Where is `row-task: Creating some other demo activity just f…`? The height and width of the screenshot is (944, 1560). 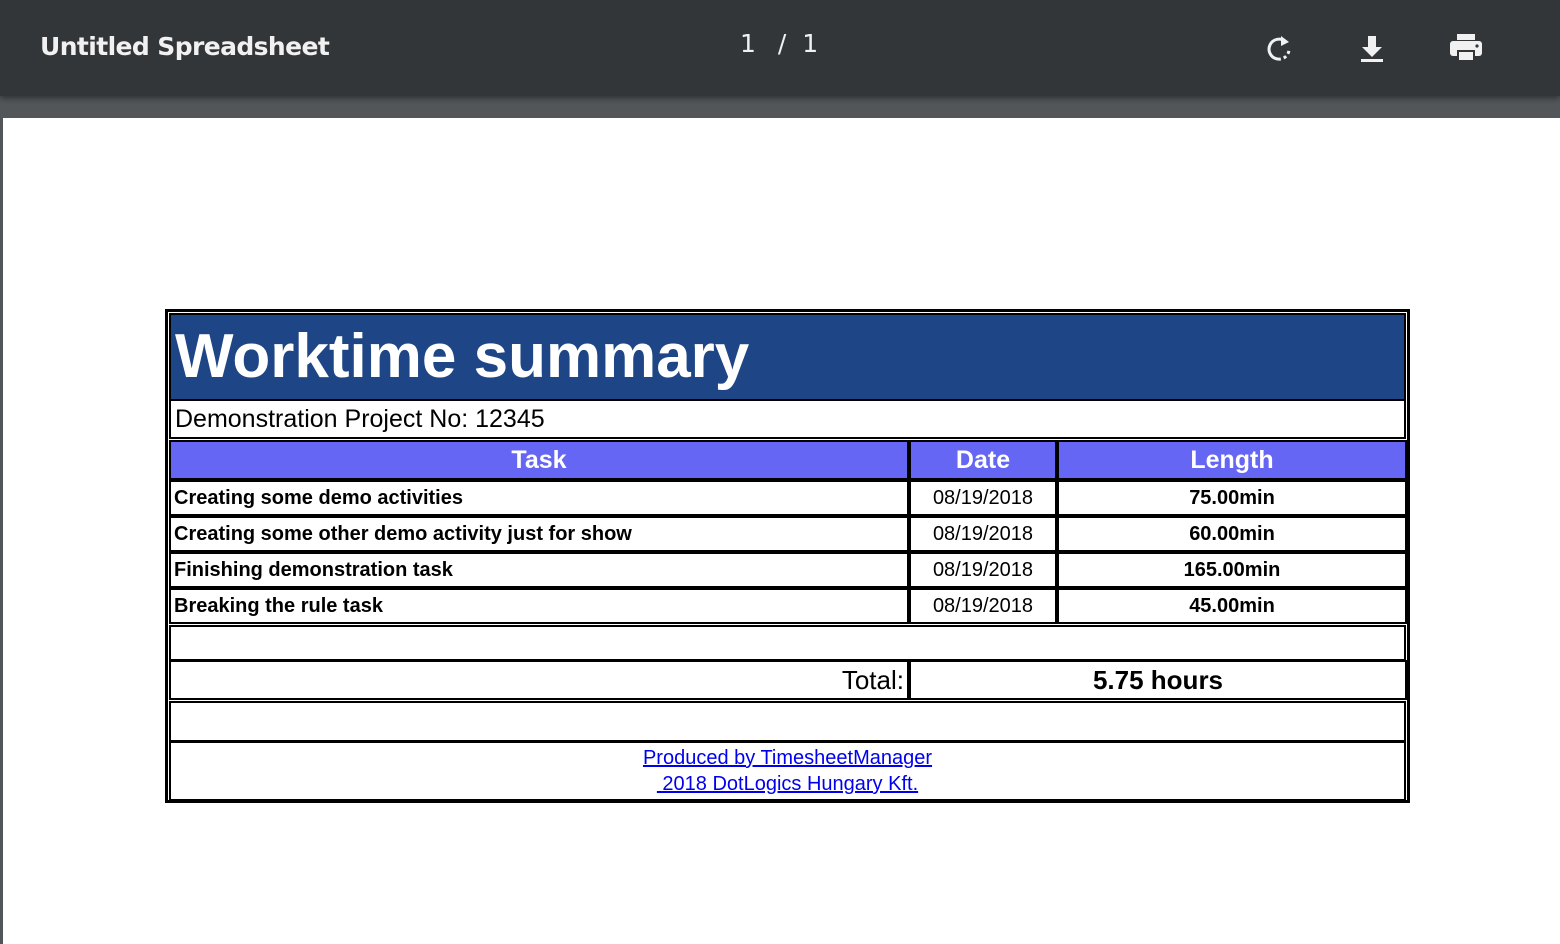
row-task: Creating some other demo activity just f… is located at coordinates (539, 534).